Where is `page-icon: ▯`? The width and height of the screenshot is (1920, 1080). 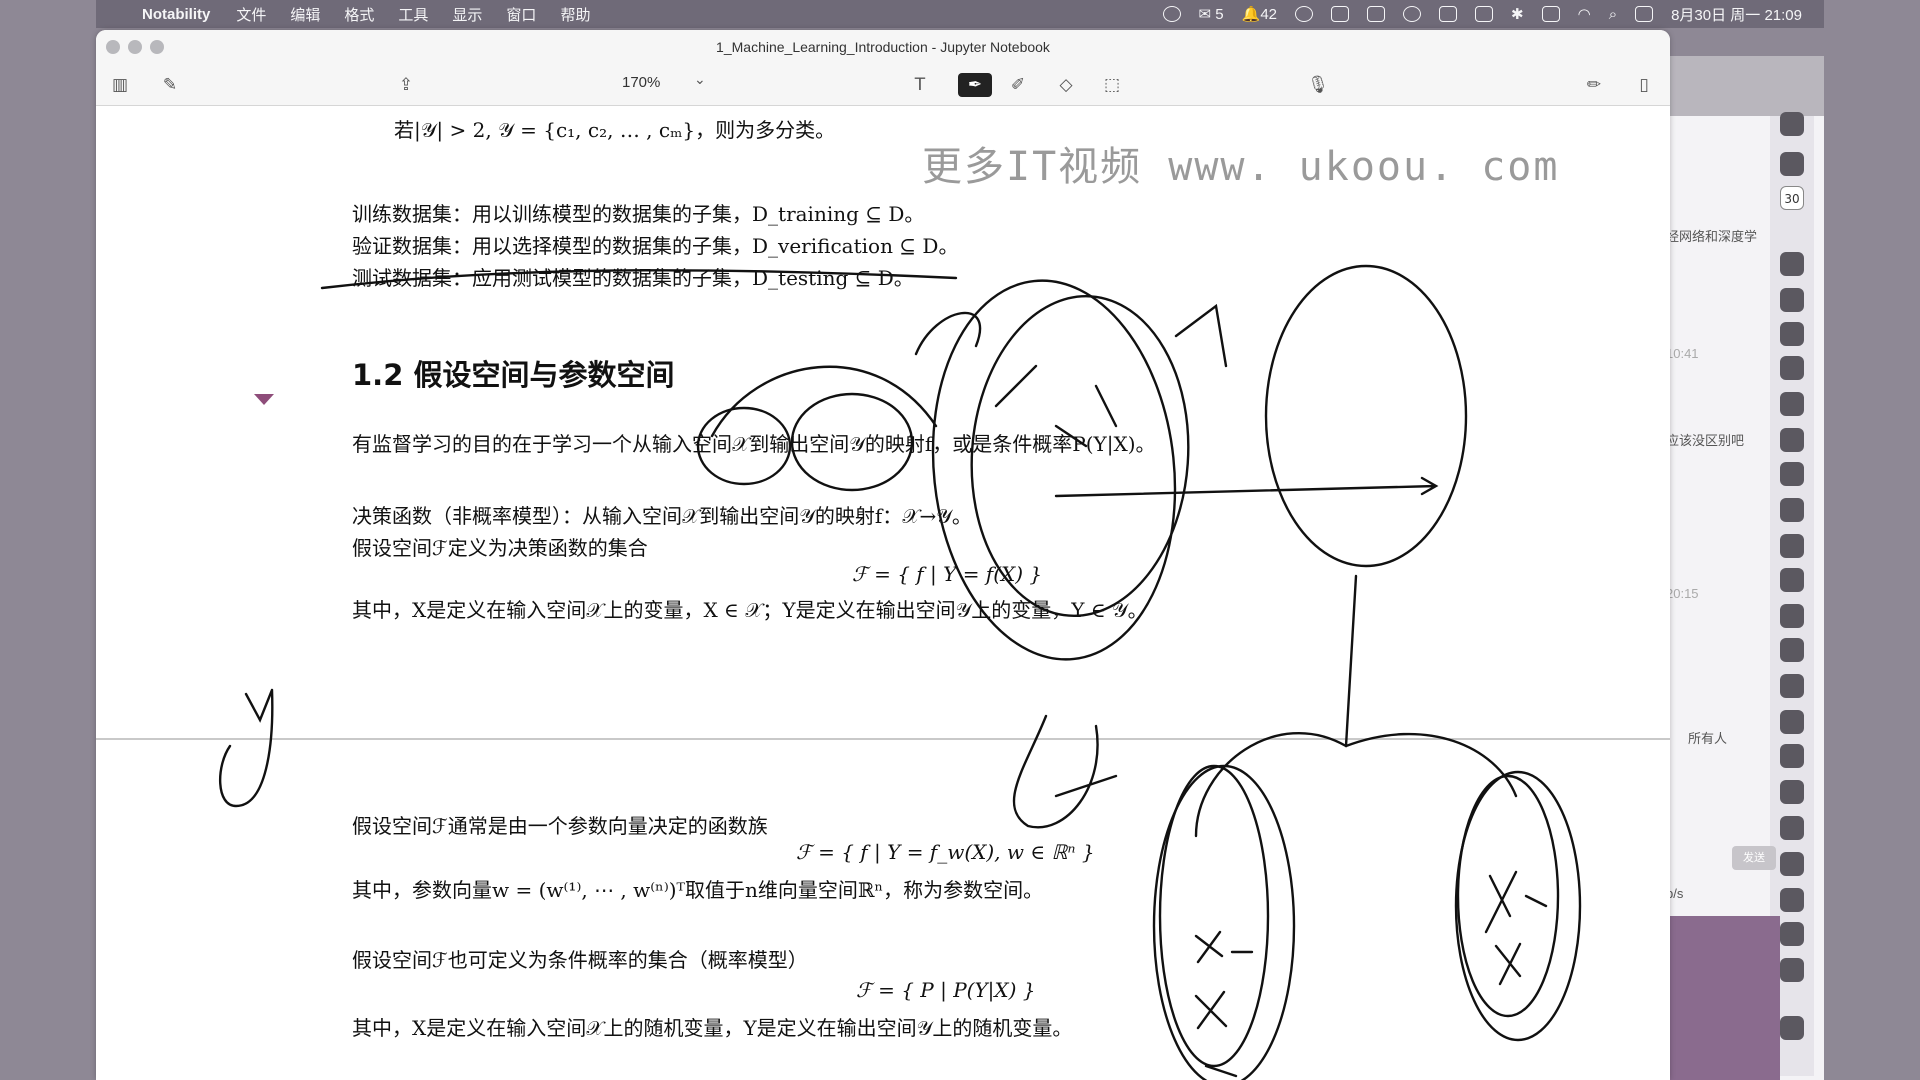 page-icon: ▯ is located at coordinates (1644, 85).